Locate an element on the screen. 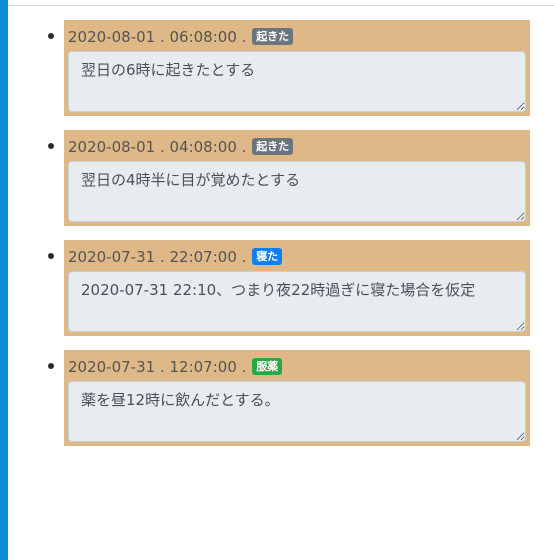 This screenshot has height=560, width=554. entry-timestamp: 2020-07-31 . 12:07:00 . 服薬 is located at coordinates (297, 367).